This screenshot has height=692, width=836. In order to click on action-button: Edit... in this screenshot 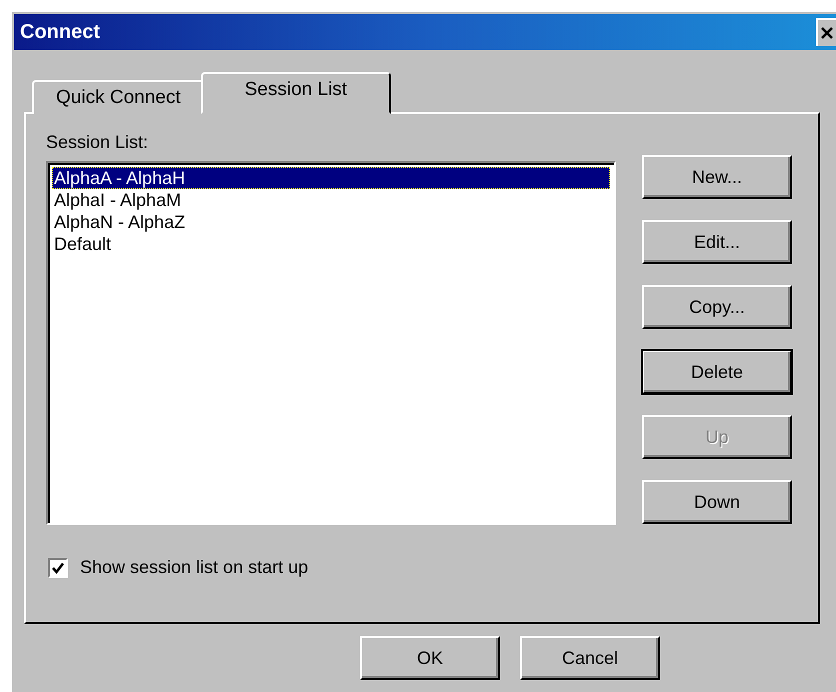, I will do `click(717, 242)`.